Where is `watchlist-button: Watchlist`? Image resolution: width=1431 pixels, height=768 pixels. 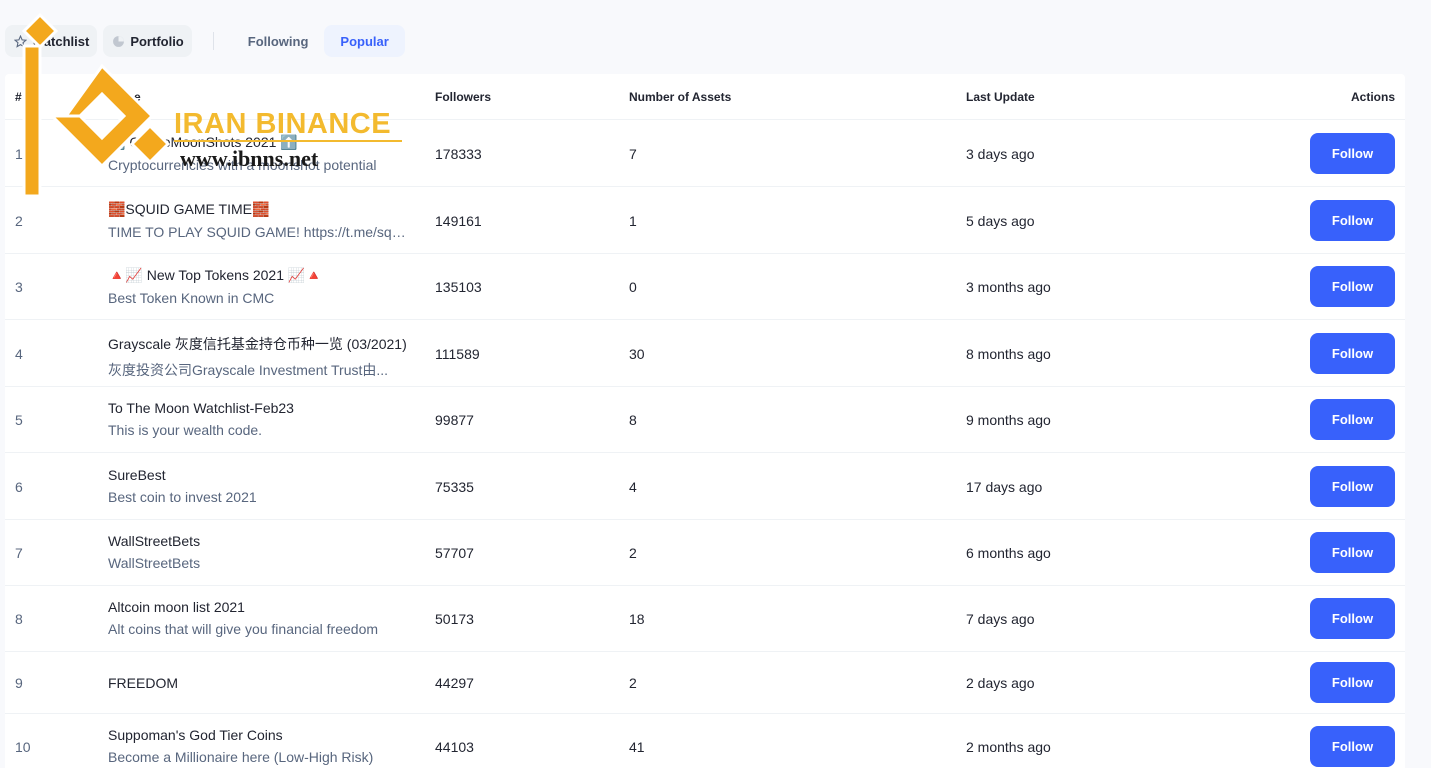 watchlist-button: Watchlist is located at coordinates (51, 41).